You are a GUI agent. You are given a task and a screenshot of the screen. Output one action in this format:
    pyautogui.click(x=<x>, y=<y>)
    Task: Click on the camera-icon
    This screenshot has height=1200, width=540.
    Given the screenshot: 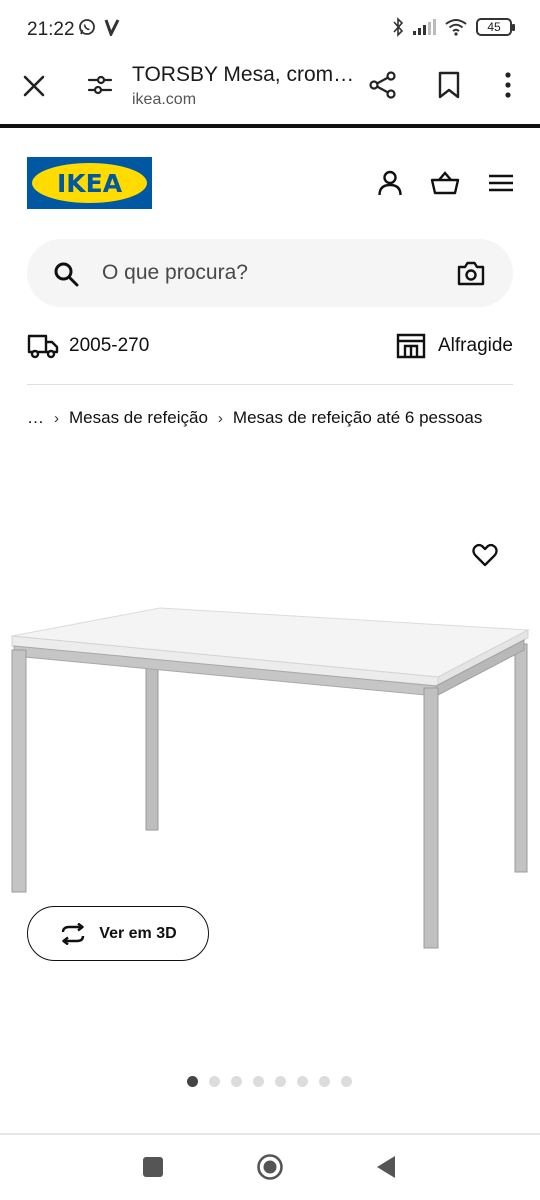 What is the action you would take?
    pyautogui.click(x=471, y=273)
    